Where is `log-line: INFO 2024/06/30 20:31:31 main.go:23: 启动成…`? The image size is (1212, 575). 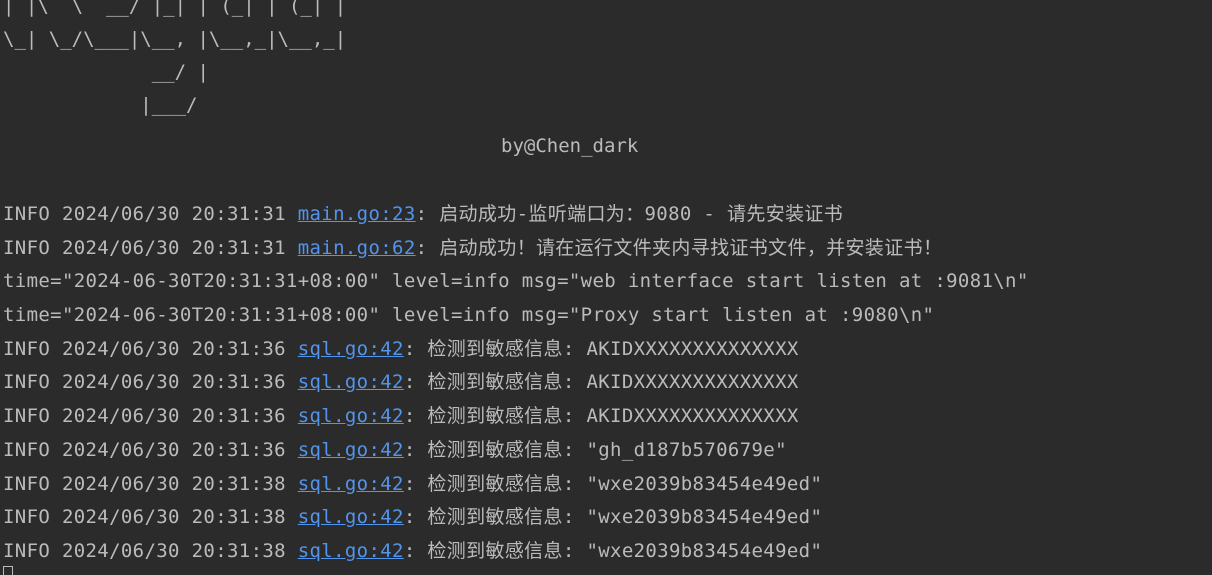
log-line: INFO 2024/06/30 20:31:31 main.go:23: 启动成… is located at coordinates (516, 215).